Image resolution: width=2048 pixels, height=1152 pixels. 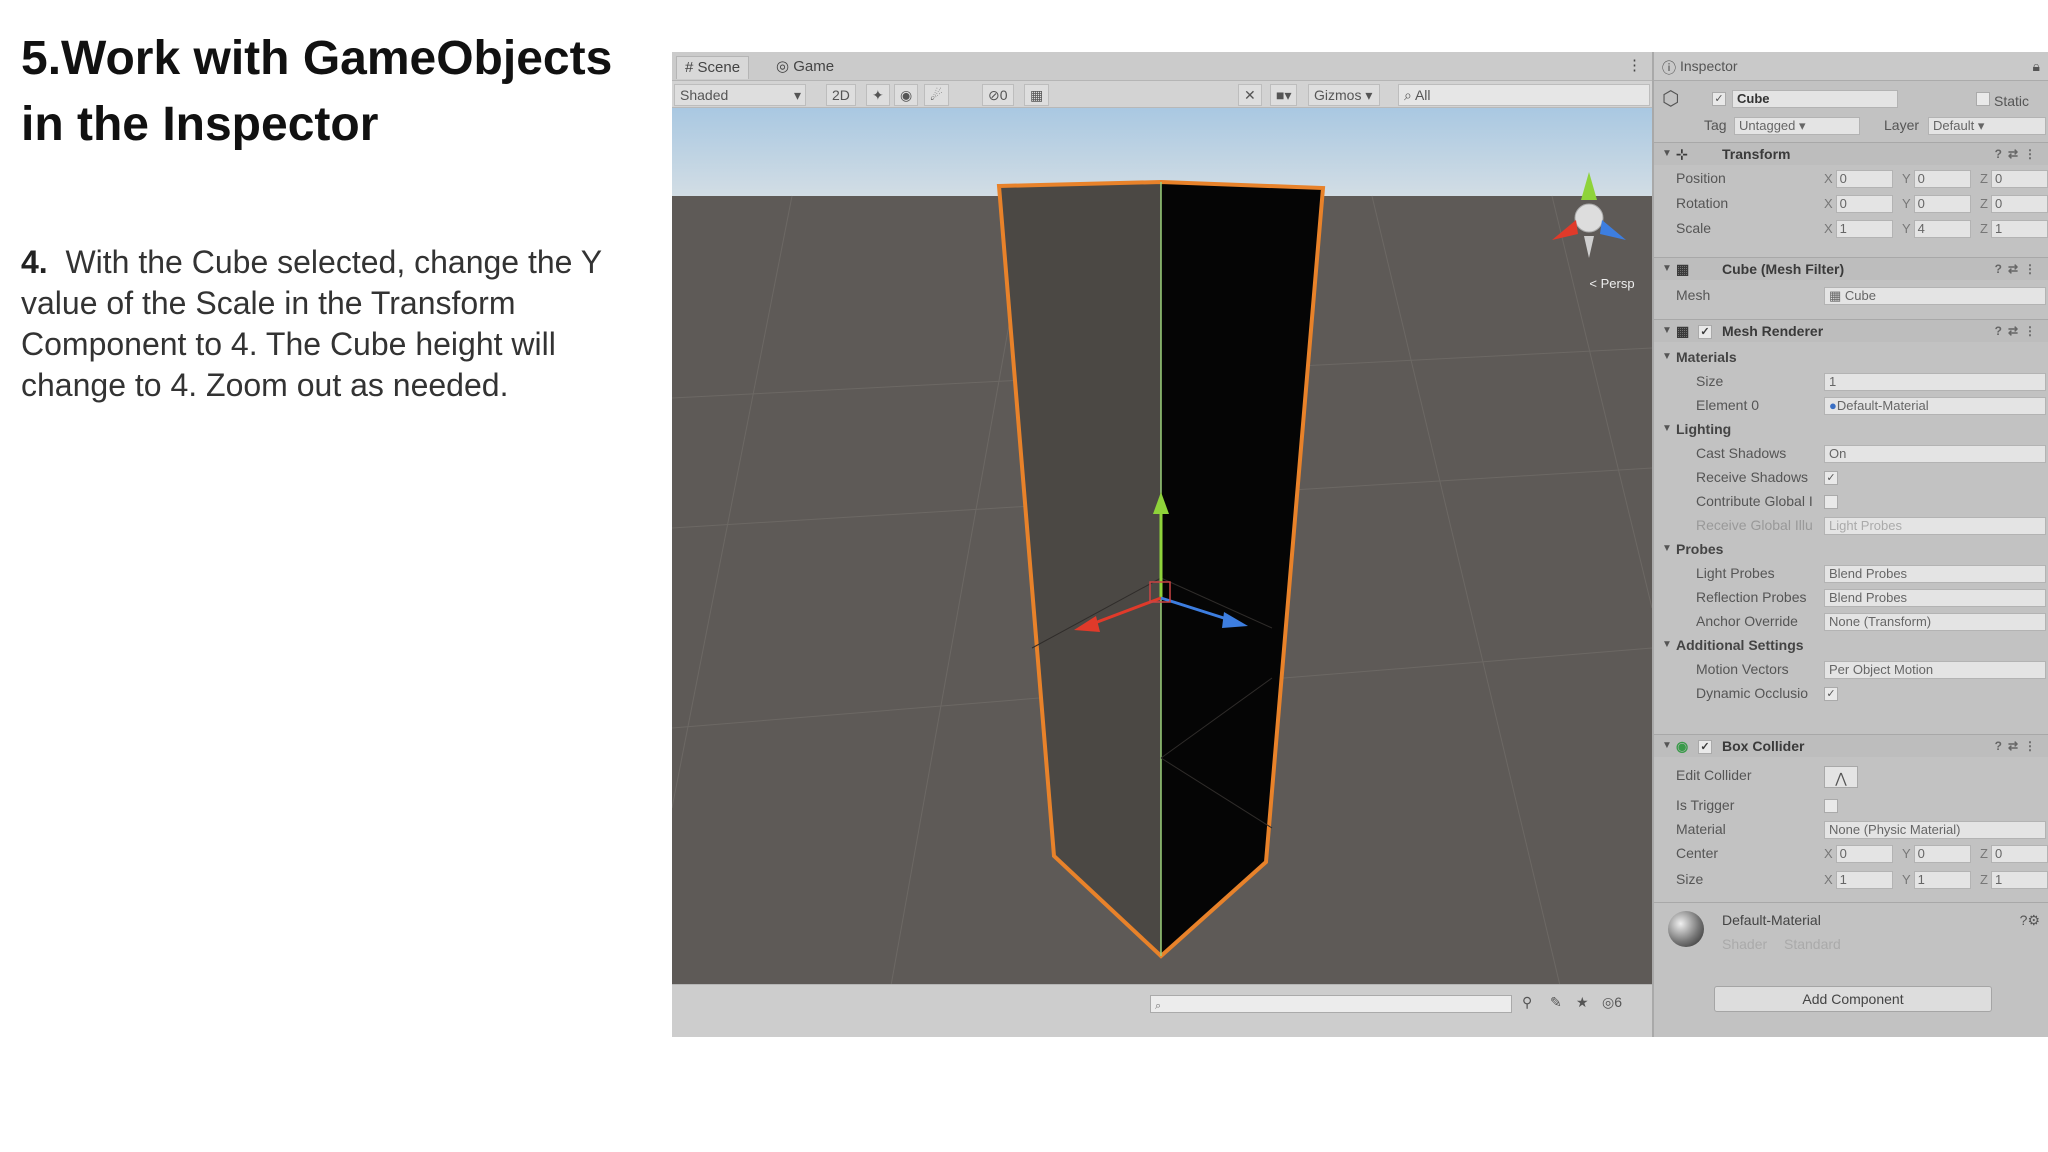 I want to click on contribute-gi-checkbox, so click(x=1831, y=502).